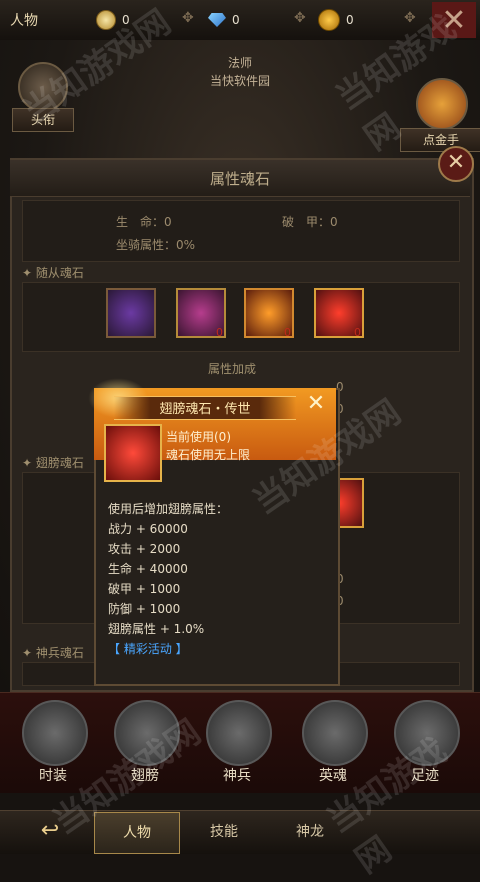  I want to click on attr-line: 攻击 + 2000, so click(144, 549).